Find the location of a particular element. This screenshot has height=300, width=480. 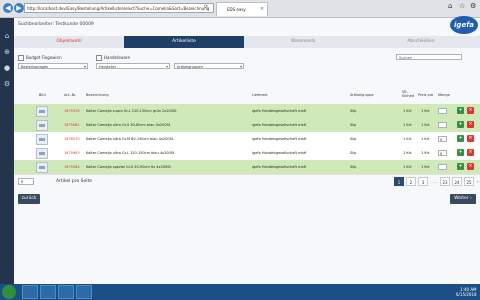

back-icon: ◀ is located at coordinates (8, 8).